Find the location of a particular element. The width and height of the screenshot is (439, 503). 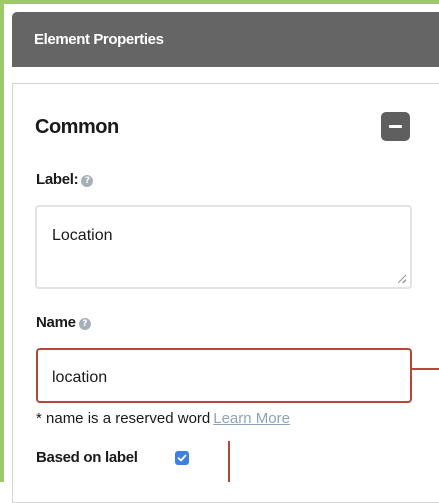

label-field-label: Label:? is located at coordinates (65, 179).